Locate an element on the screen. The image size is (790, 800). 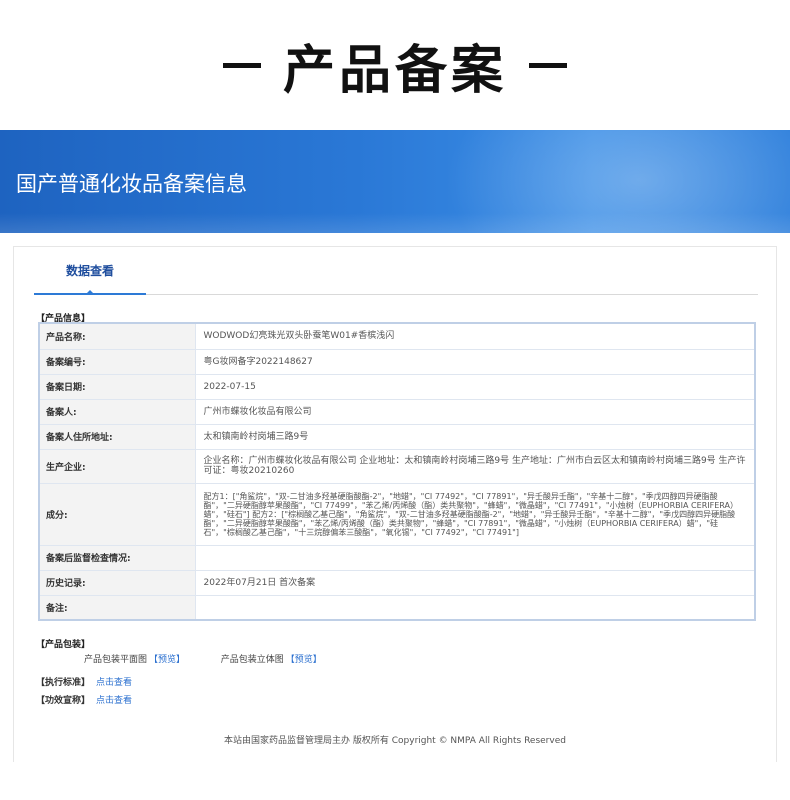
row-value: 太和镇南岭村岗埔三路9号 is located at coordinates (475, 436).